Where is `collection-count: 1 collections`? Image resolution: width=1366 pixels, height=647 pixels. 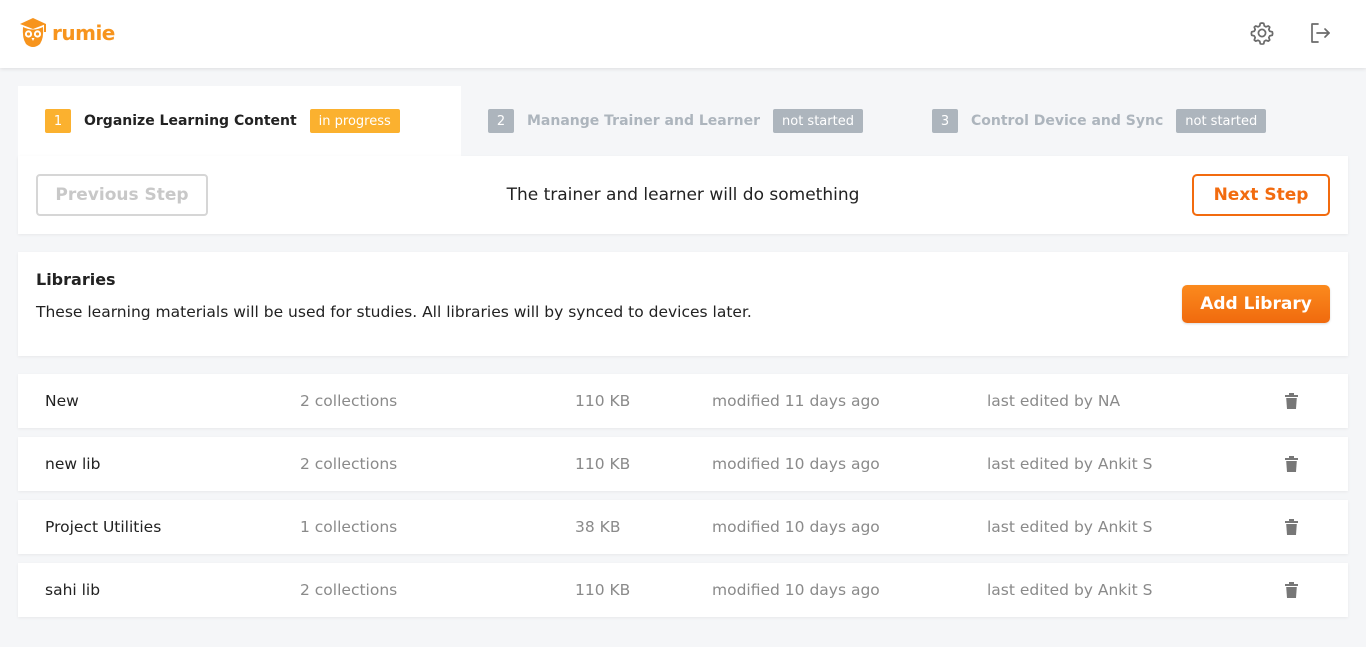
collection-count: 1 collections is located at coordinates (349, 527).